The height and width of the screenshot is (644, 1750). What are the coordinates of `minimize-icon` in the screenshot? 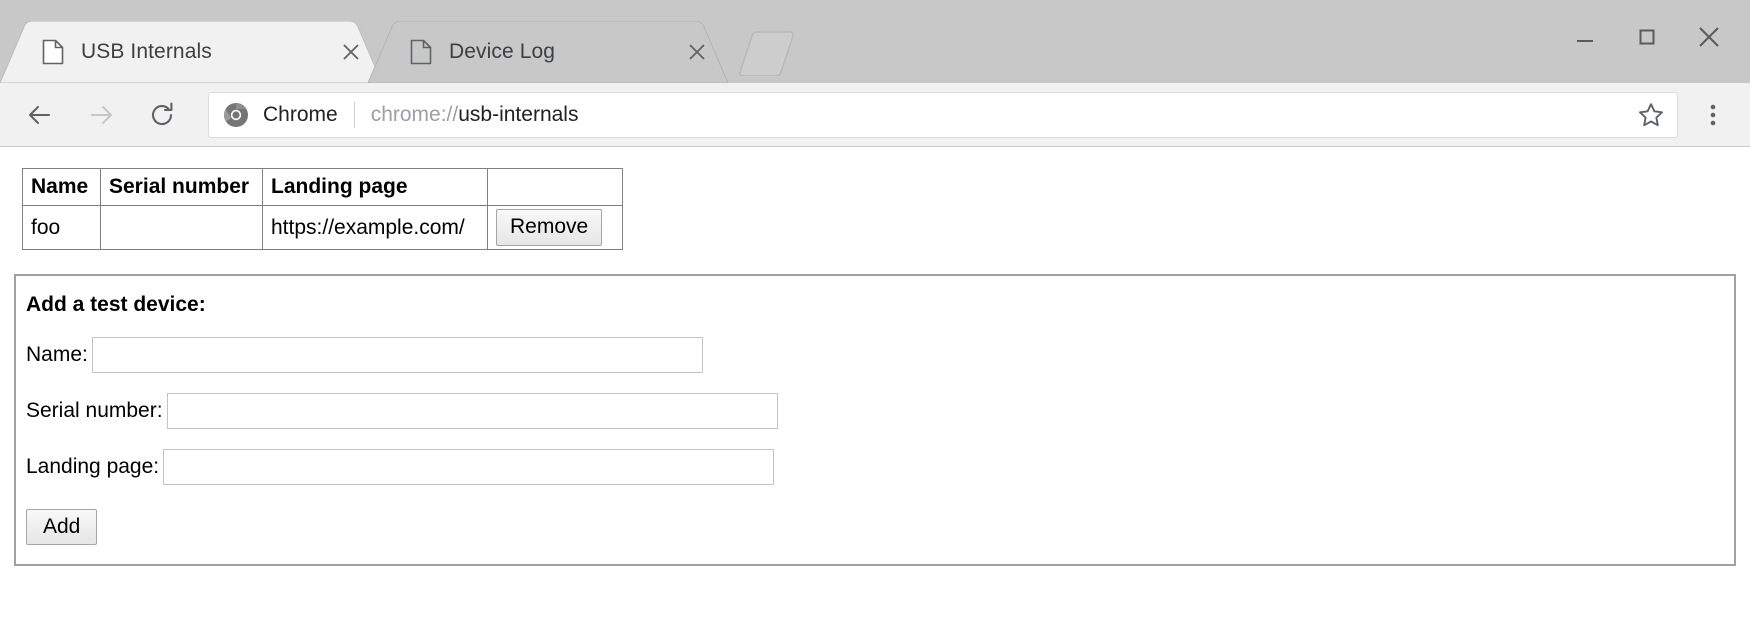 It's located at (1585, 41).